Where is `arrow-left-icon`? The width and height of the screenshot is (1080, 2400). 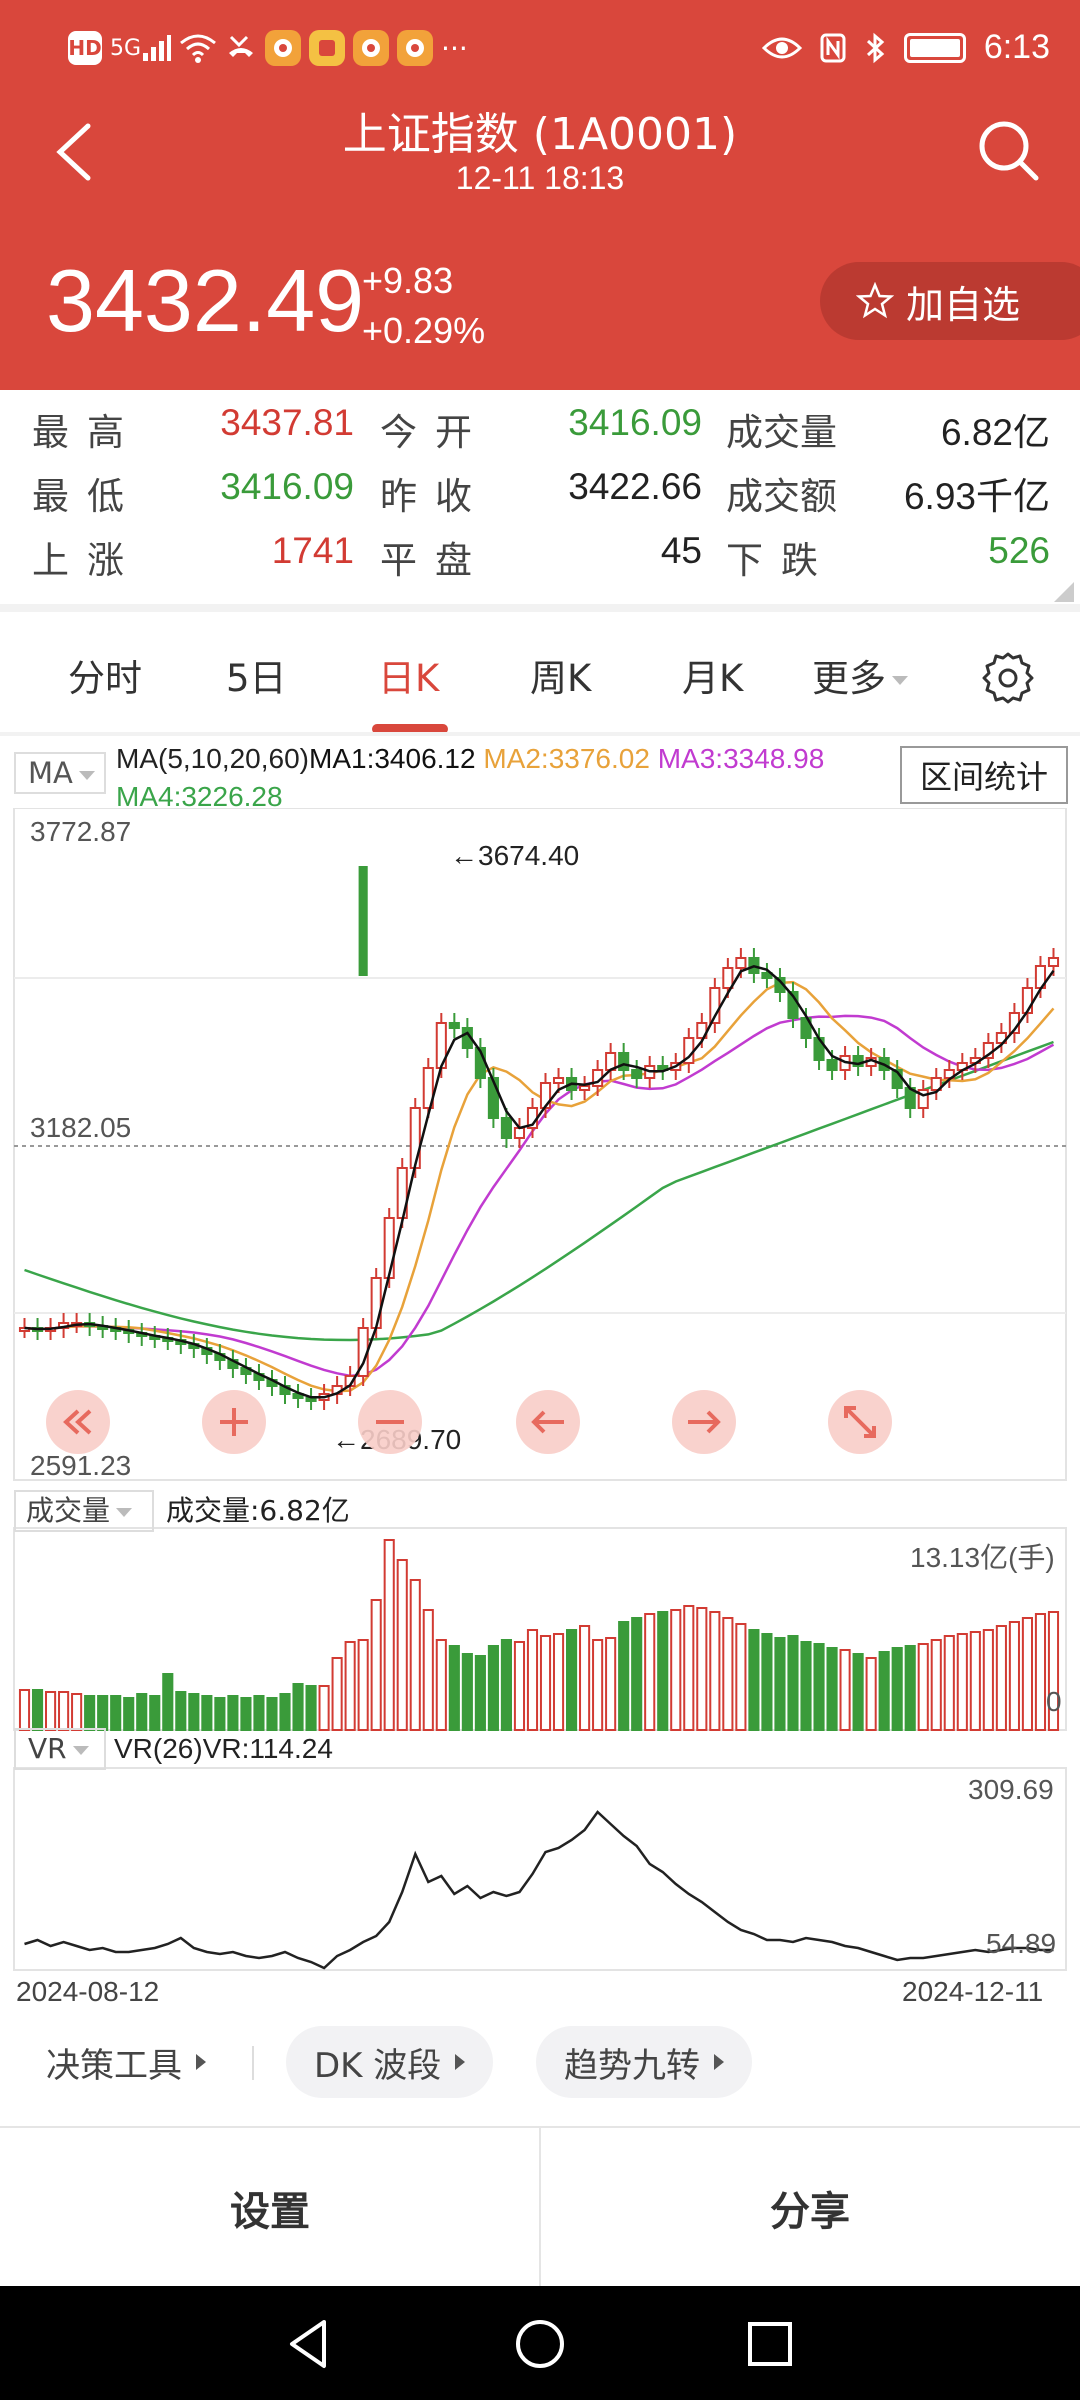 arrow-left-icon is located at coordinates (547, 1422).